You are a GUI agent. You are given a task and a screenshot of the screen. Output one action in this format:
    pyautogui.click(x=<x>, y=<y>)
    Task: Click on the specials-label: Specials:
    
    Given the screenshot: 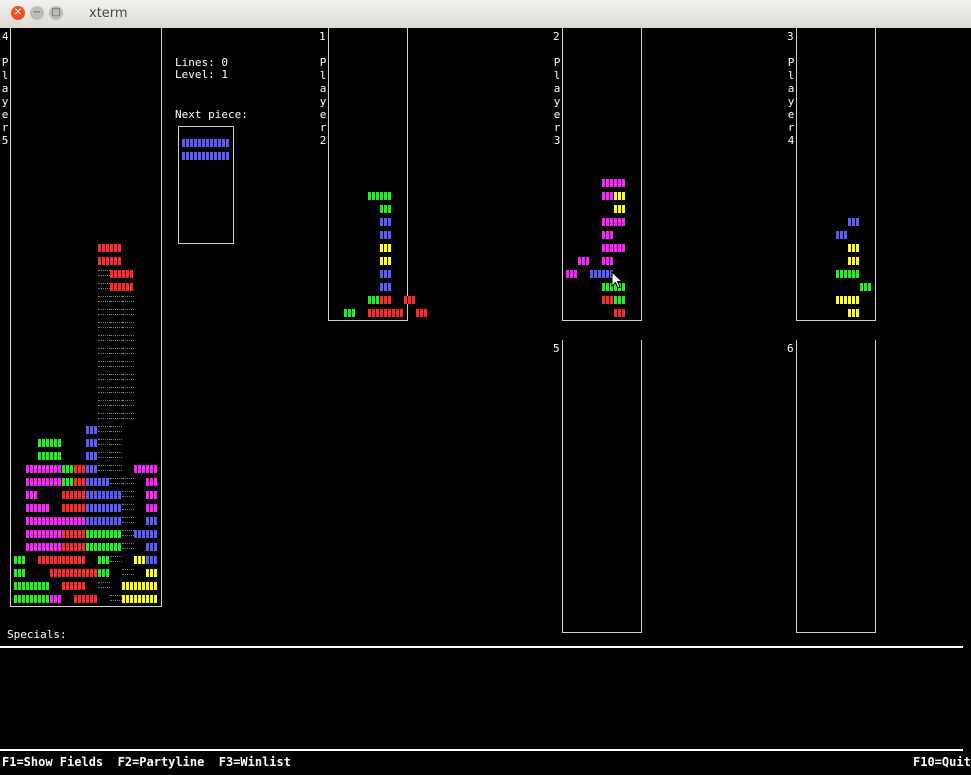 What is the action you would take?
    pyautogui.click(x=37, y=634)
    